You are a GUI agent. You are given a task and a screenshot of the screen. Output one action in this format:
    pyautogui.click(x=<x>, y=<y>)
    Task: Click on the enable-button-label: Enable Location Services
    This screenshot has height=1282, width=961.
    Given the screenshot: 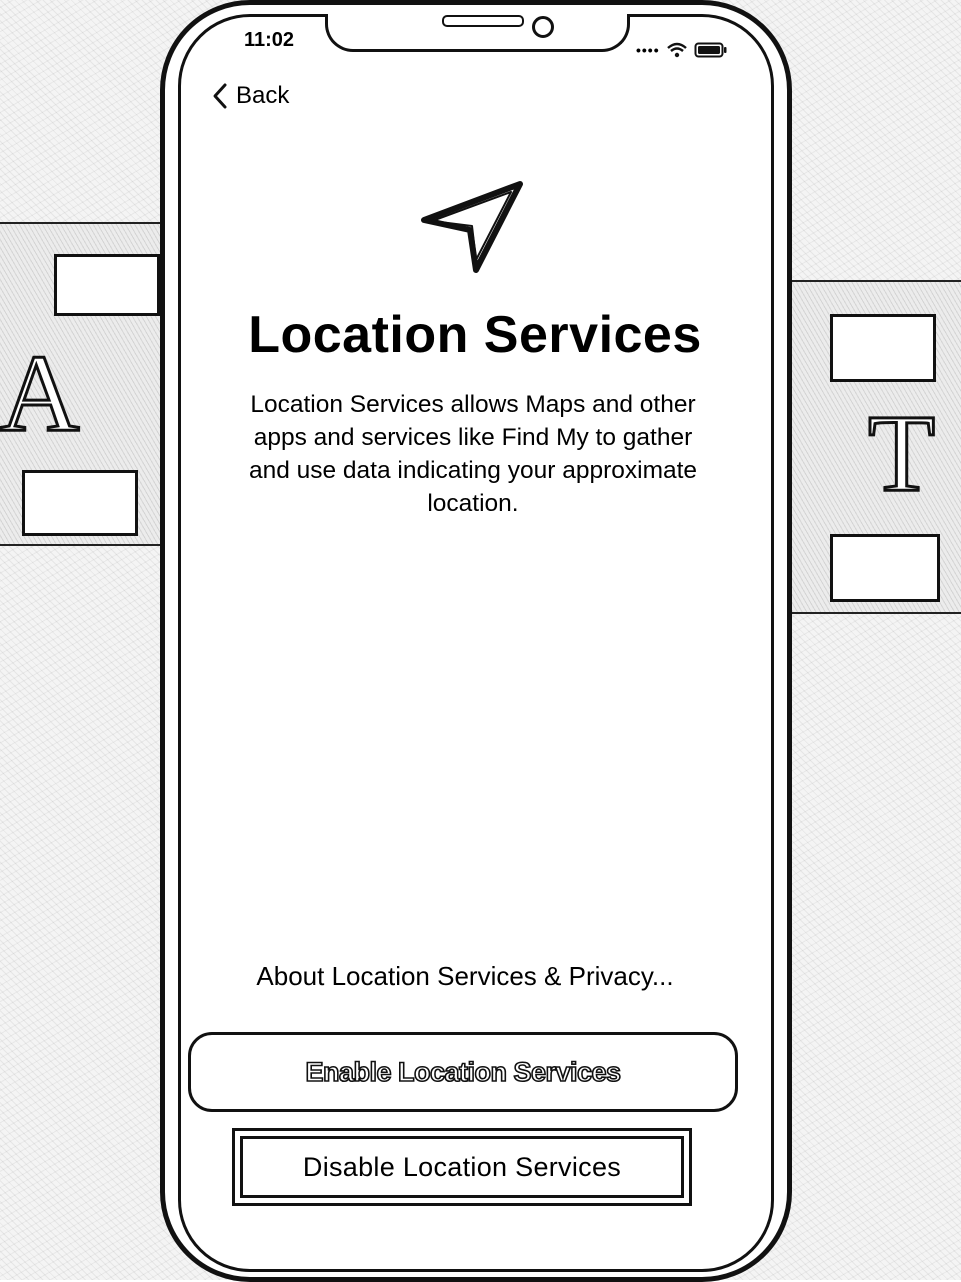 What is the action you would take?
    pyautogui.click(x=463, y=1072)
    